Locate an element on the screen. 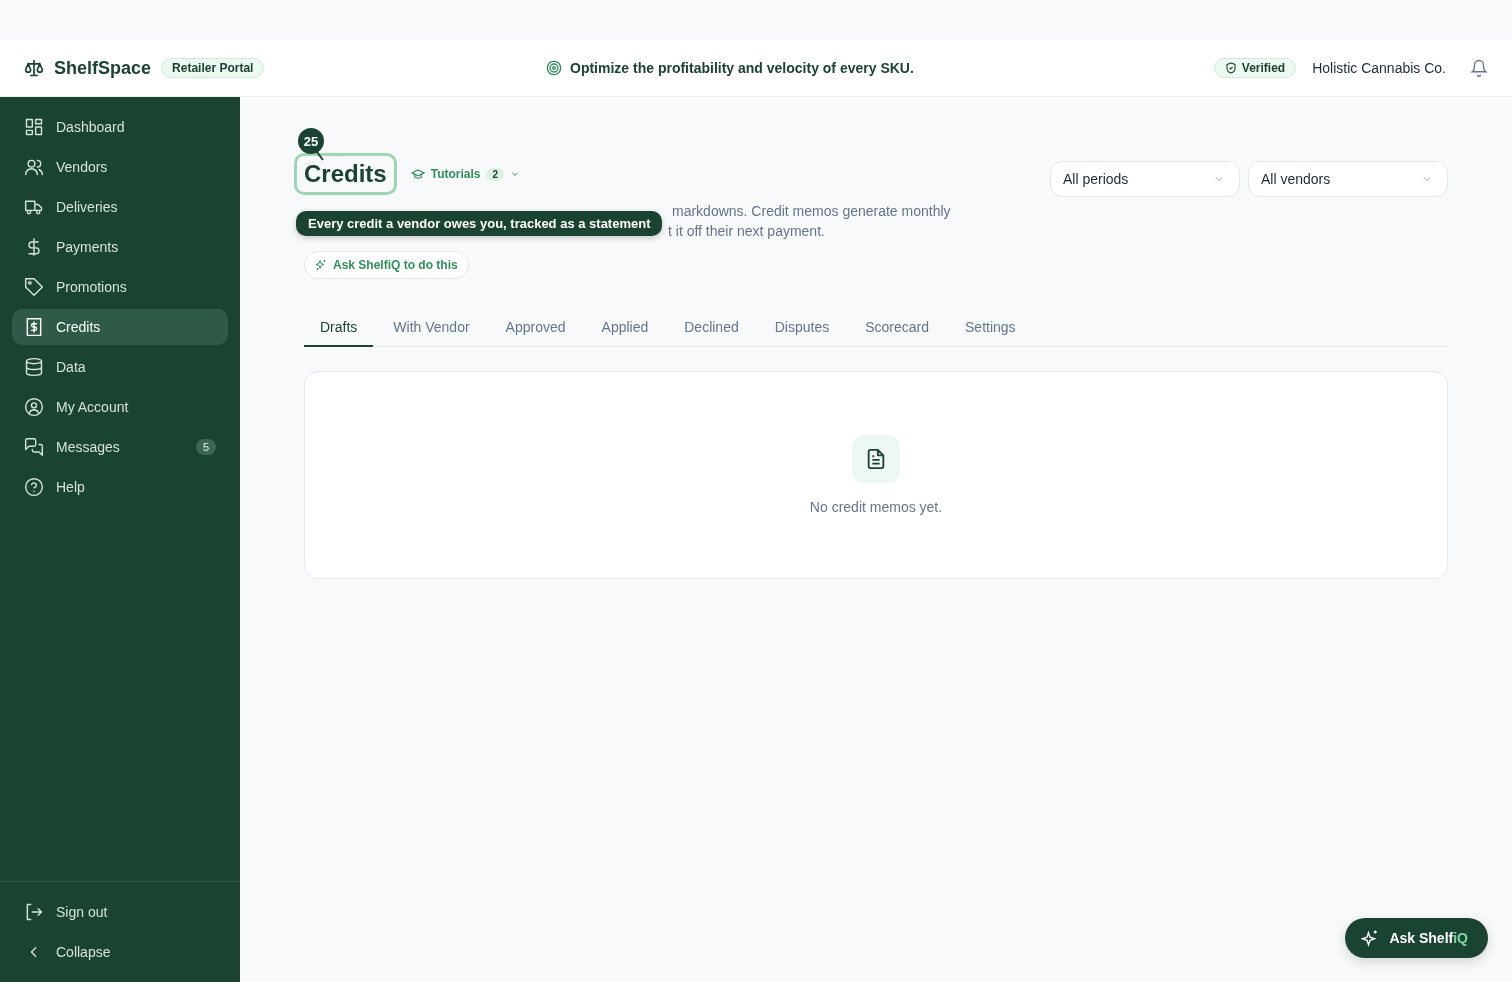  target-icon is located at coordinates (554, 68).